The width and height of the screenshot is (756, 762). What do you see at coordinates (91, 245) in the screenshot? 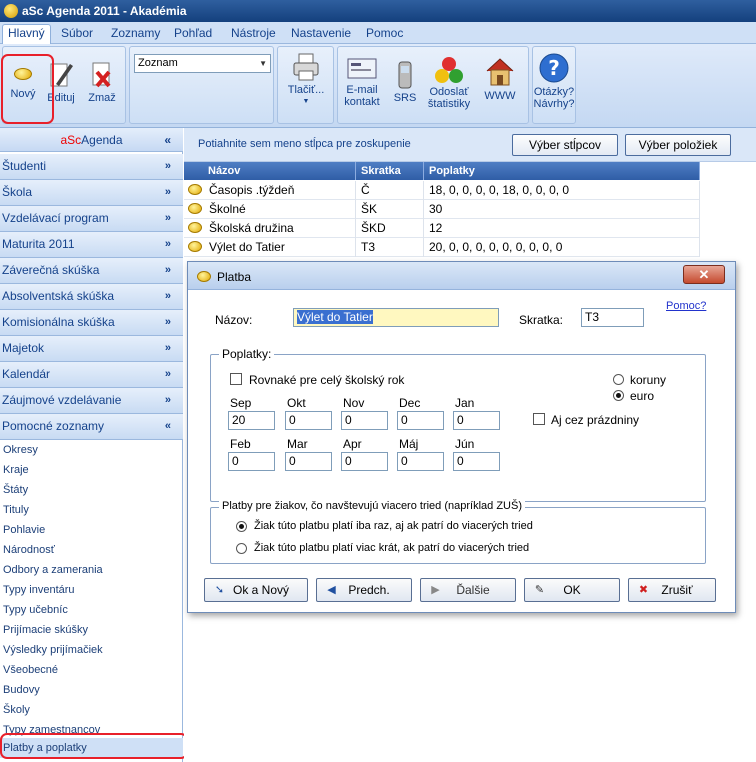
I see `sidebar-cat-maturita: Maturita 2011 »` at bounding box center [91, 245].